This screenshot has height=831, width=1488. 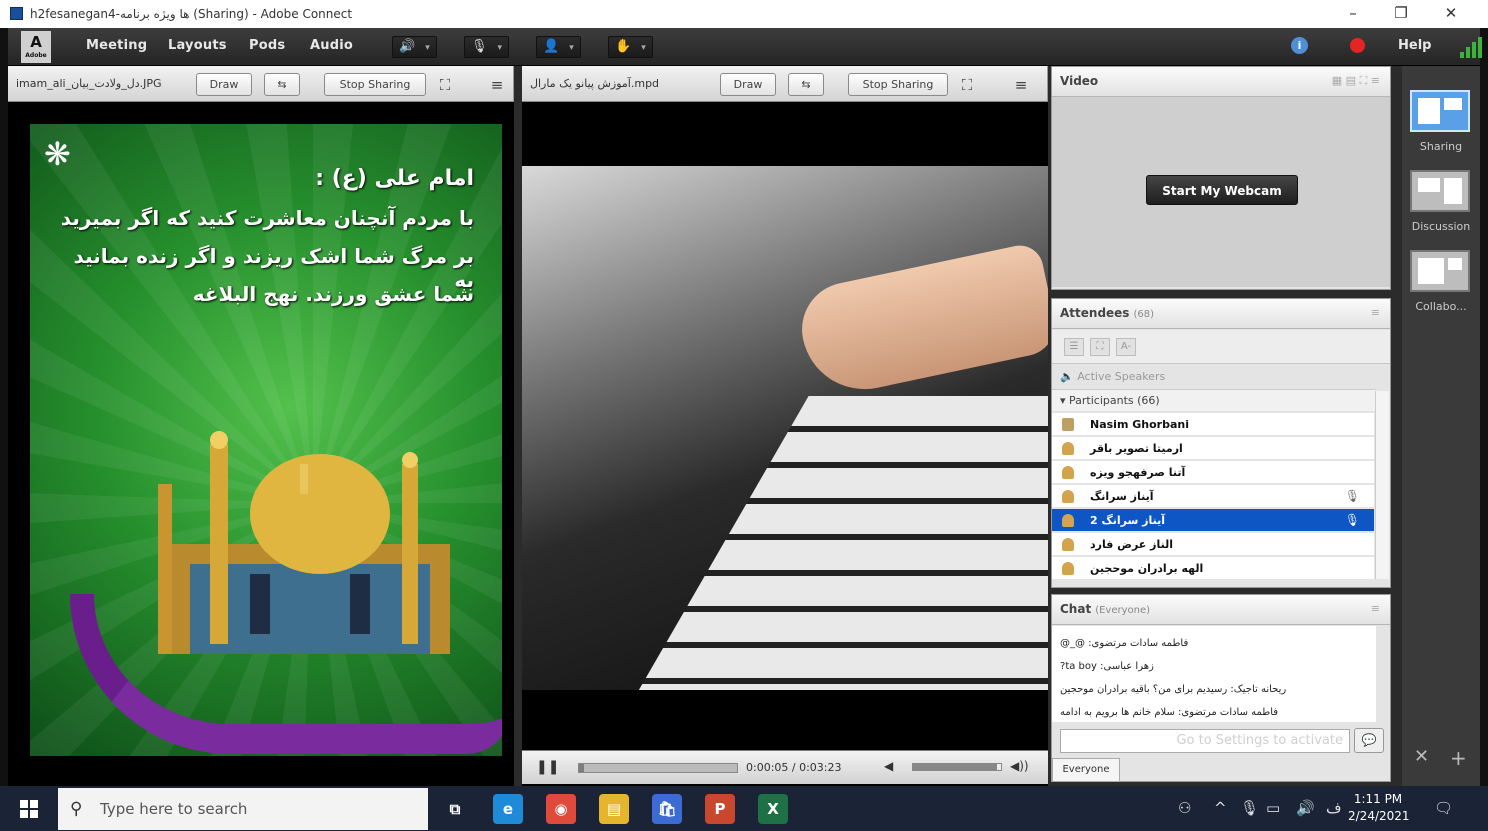 I want to click on attendee-name: آیناز سرانگ 2, so click(x=1127, y=520).